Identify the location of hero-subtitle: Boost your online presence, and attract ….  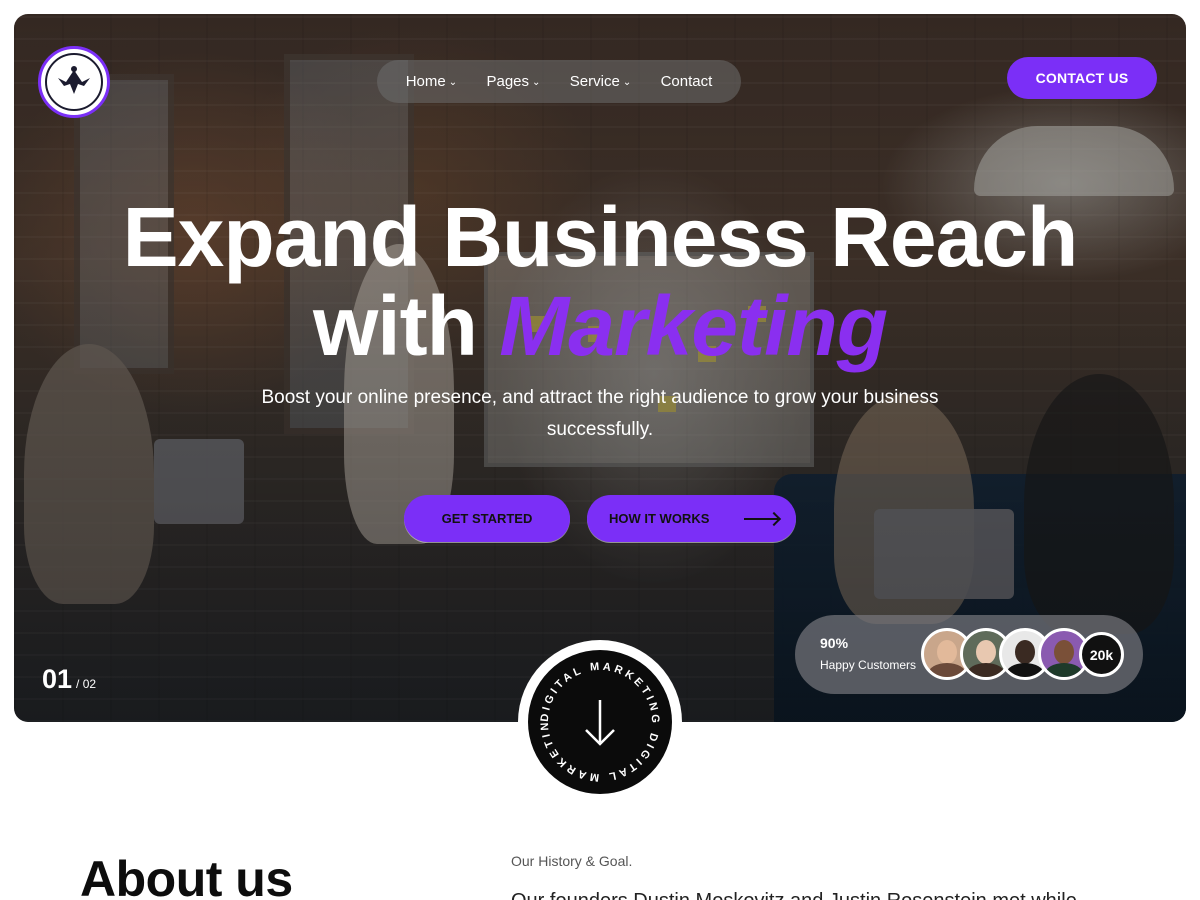
(600, 413).